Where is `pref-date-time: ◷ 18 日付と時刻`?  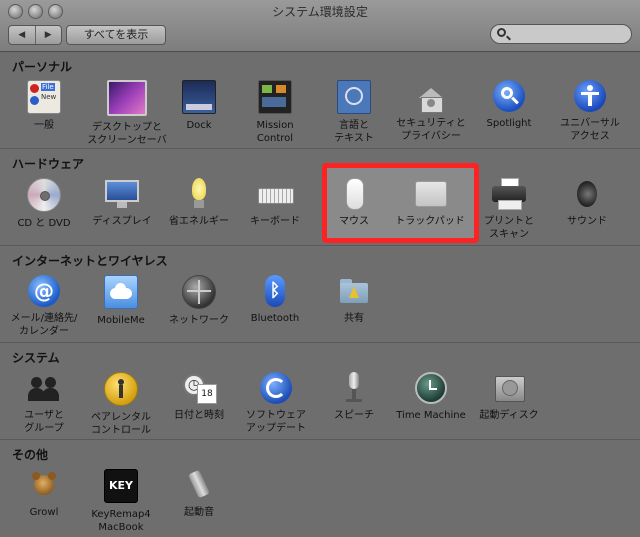 pref-date-time: ◷ 18 日付と時刻 is located at coordinates (199, 397).